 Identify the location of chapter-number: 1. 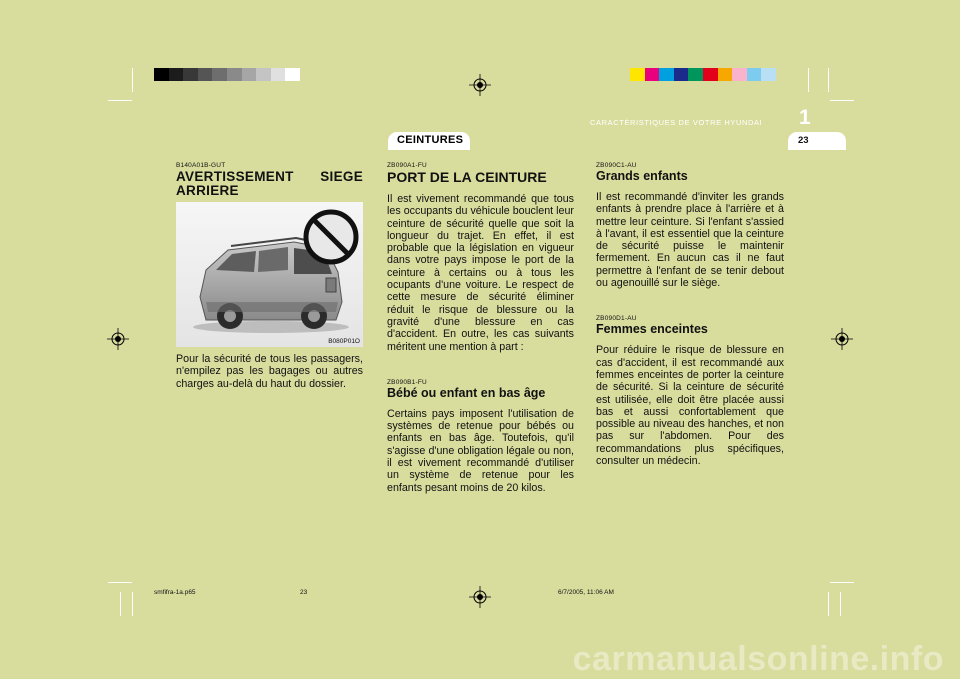
(805, 117).